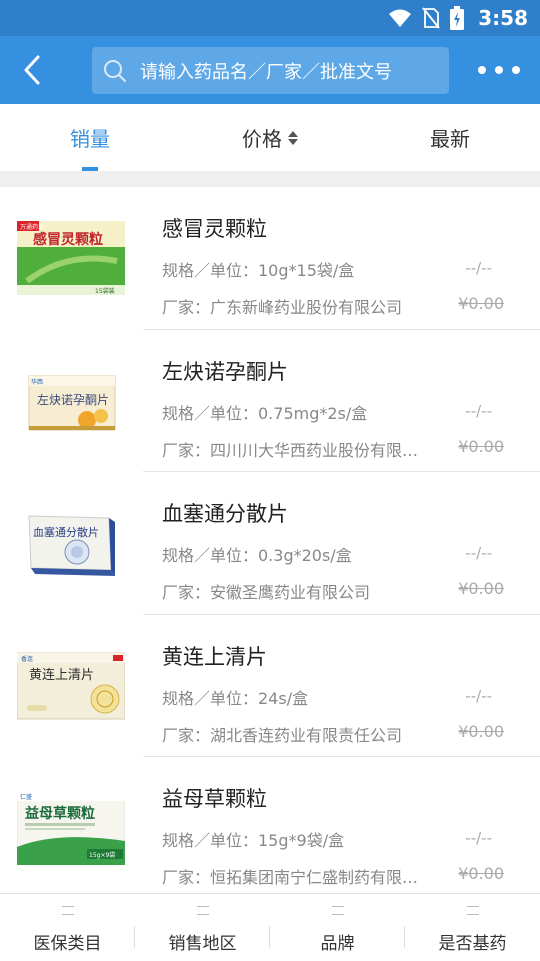  What do you see at coordinates (266, 72) in the screenshot?
I see `search-placeholder: 请输入药品名／厂家／批准文号` at bounding box center [266, 72].